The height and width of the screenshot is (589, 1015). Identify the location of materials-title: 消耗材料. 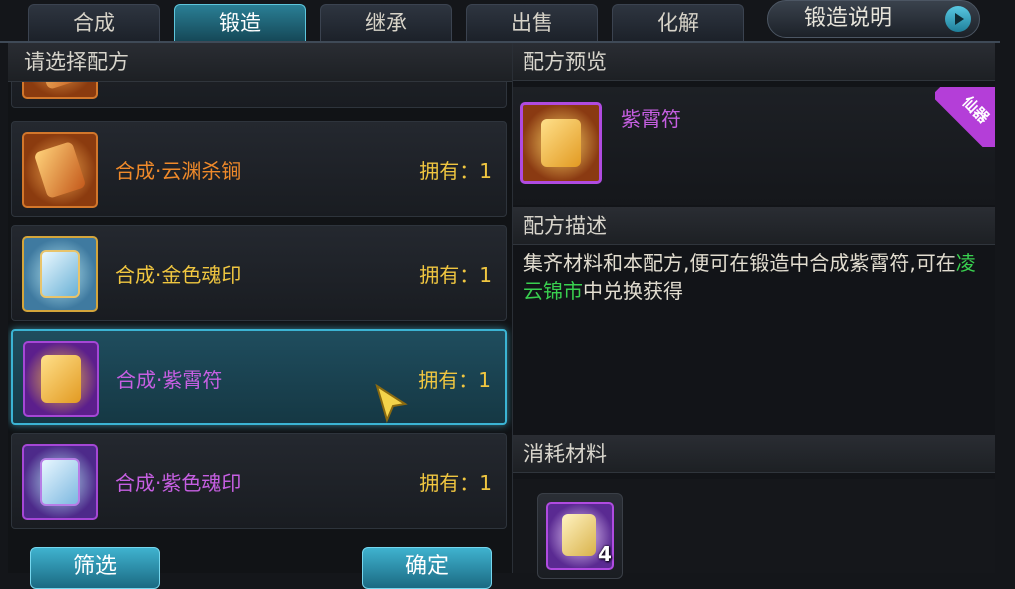
(754, 454).